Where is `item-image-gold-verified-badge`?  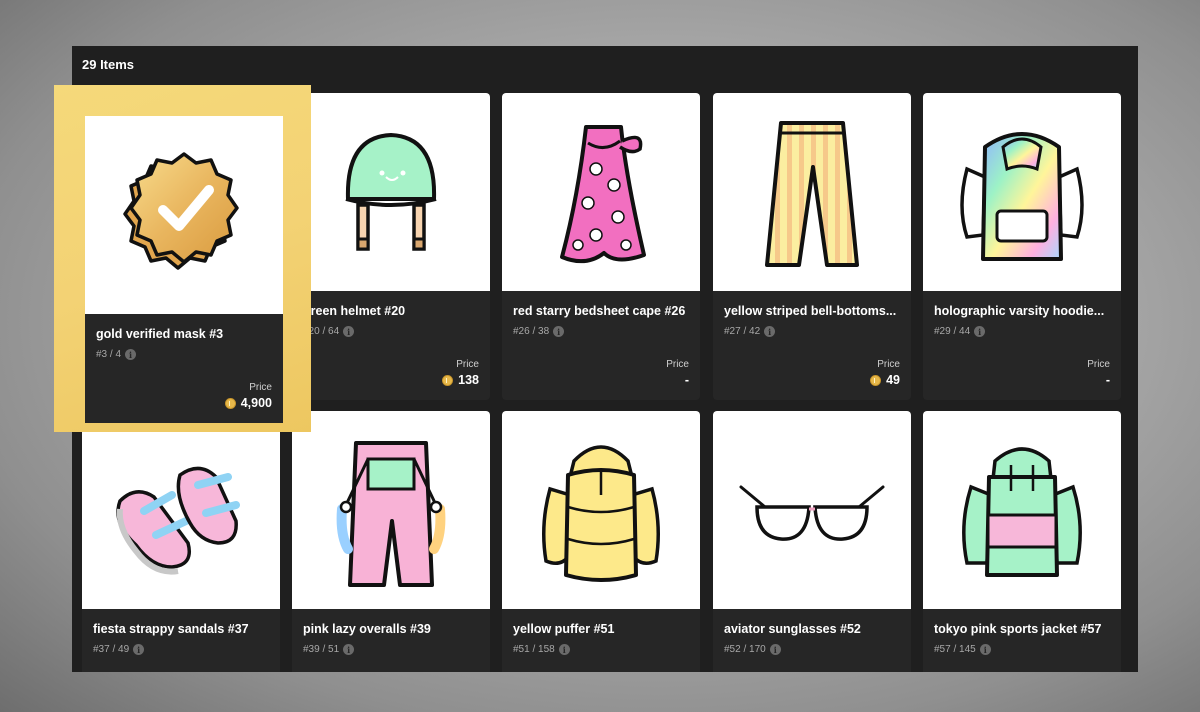
item-image-gold-verified-badge is located at coordinates (184, 215).